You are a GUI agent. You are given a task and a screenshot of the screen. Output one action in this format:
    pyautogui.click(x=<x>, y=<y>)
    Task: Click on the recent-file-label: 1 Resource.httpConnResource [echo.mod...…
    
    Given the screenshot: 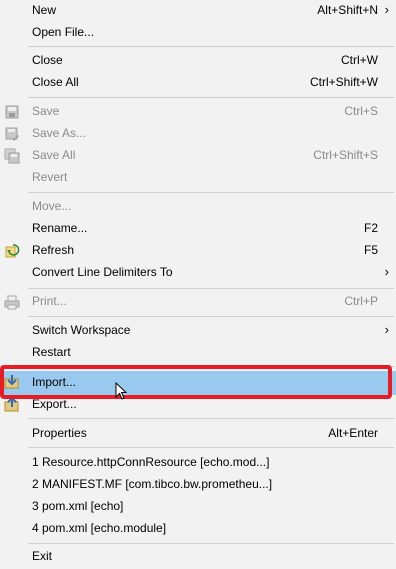 What is the action you would take?
    pyautogui.click(x=151, y=462)
    